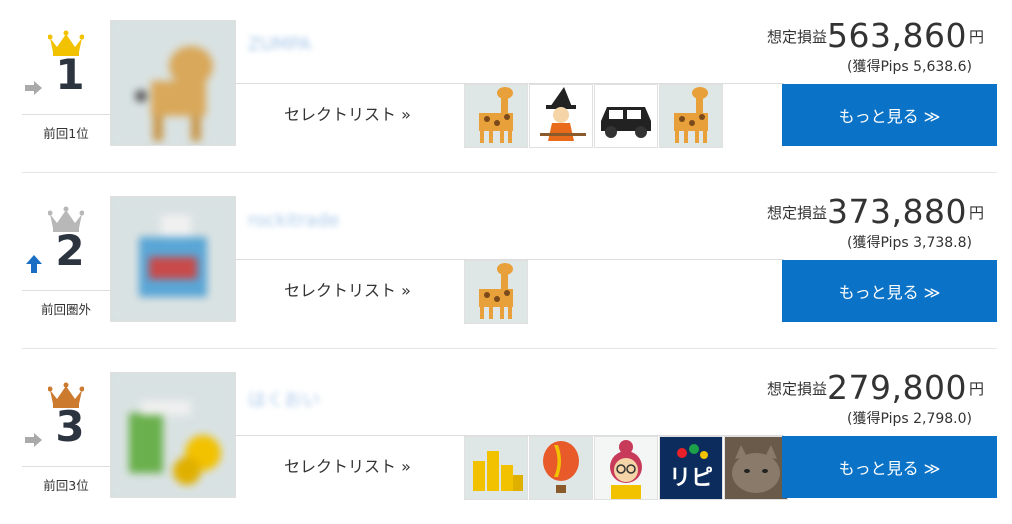 The height and width of the screenshot is (524, 1012). I want to click on arrow-up-icon, so click(34, 264).